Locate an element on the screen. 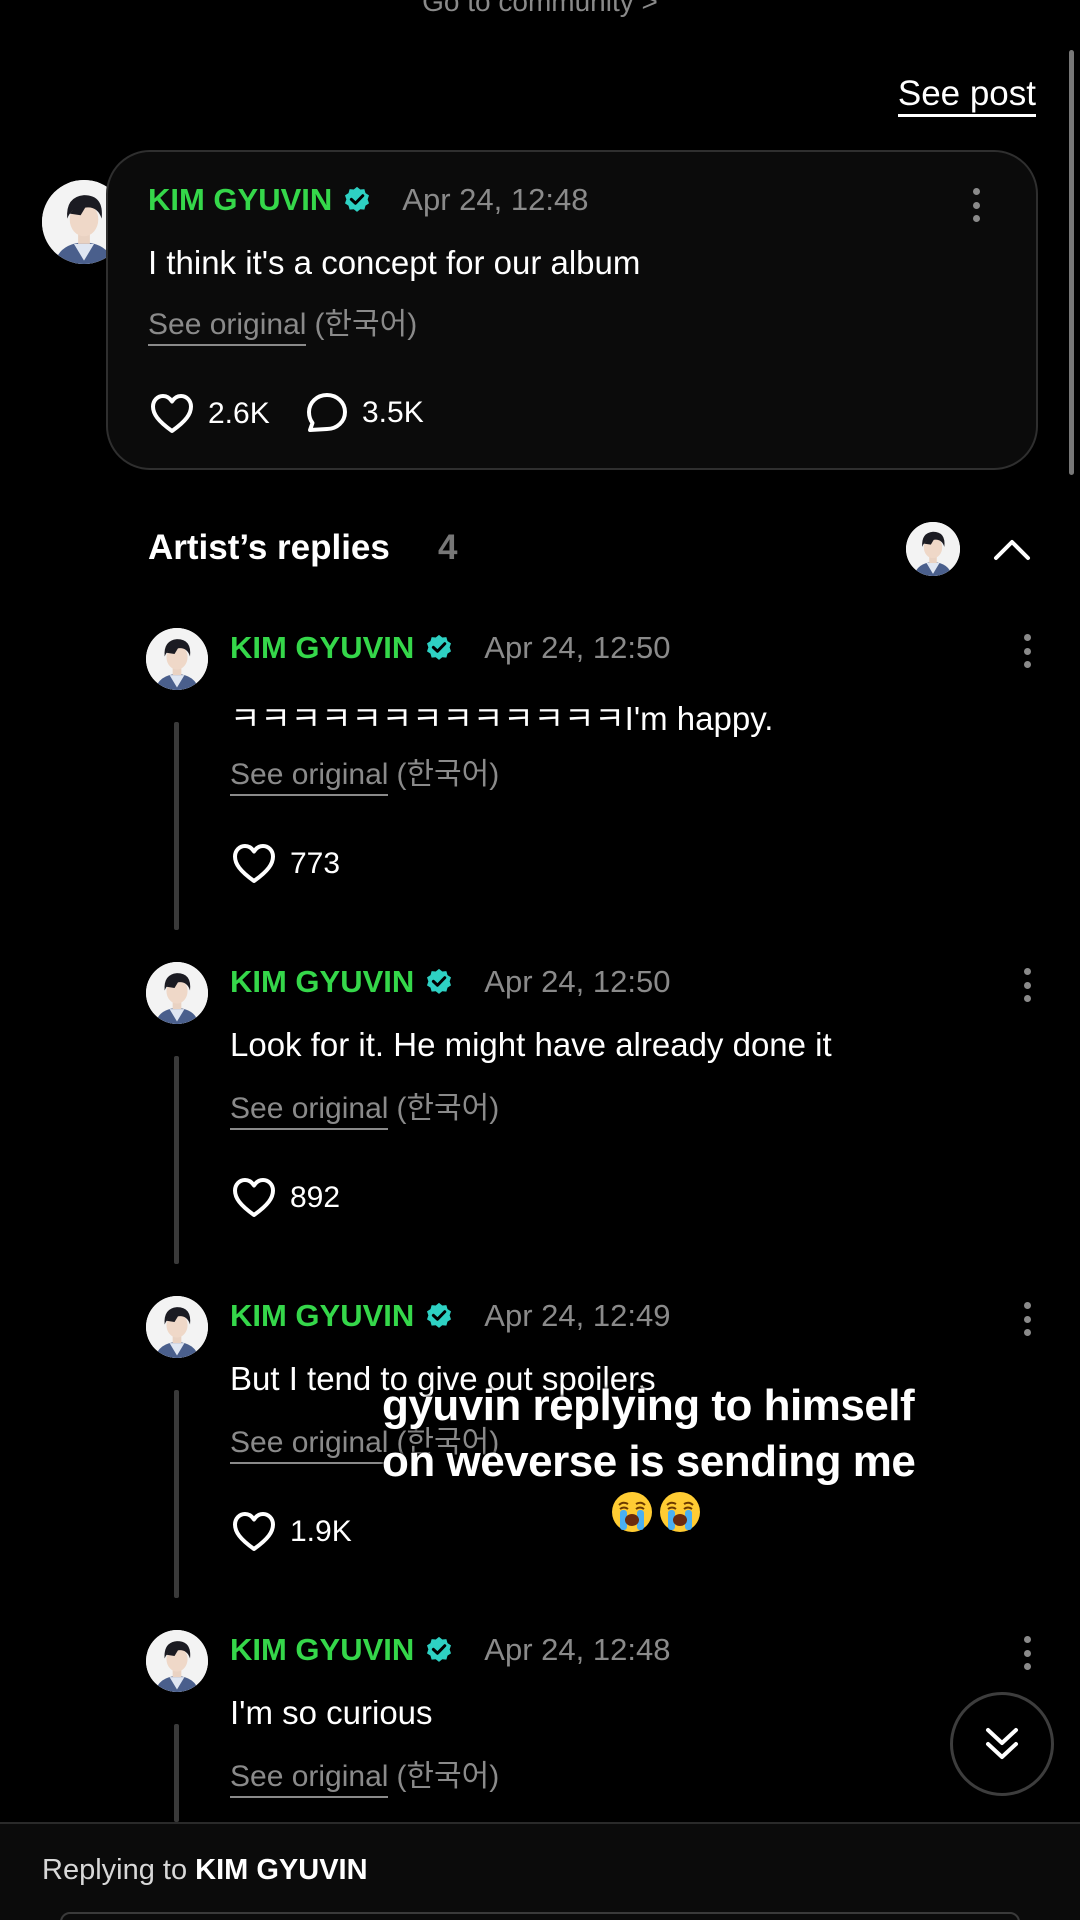 The image size is (1080, 1920). scrollbar is located at coordinates (1071, 262).